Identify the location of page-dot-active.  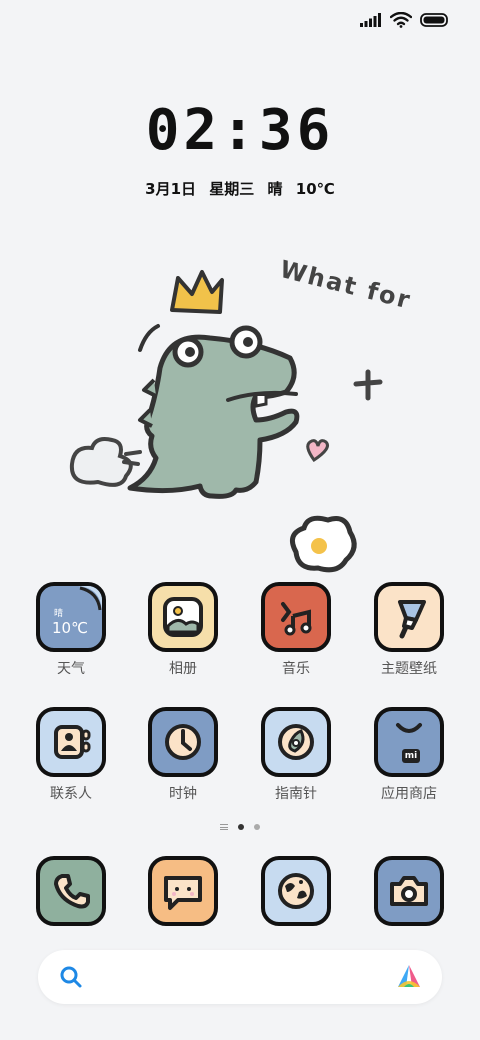
(241, 827).